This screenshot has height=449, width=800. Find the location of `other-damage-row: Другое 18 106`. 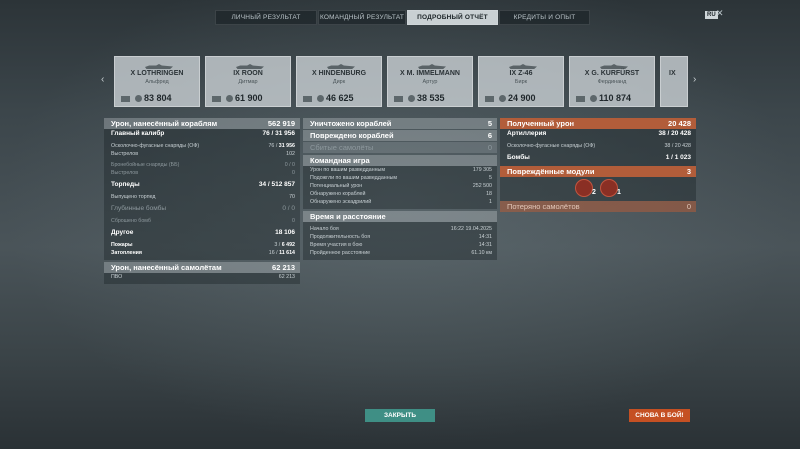

other-damage-row: Другое 18 106 is located at coordinates (203, 232).